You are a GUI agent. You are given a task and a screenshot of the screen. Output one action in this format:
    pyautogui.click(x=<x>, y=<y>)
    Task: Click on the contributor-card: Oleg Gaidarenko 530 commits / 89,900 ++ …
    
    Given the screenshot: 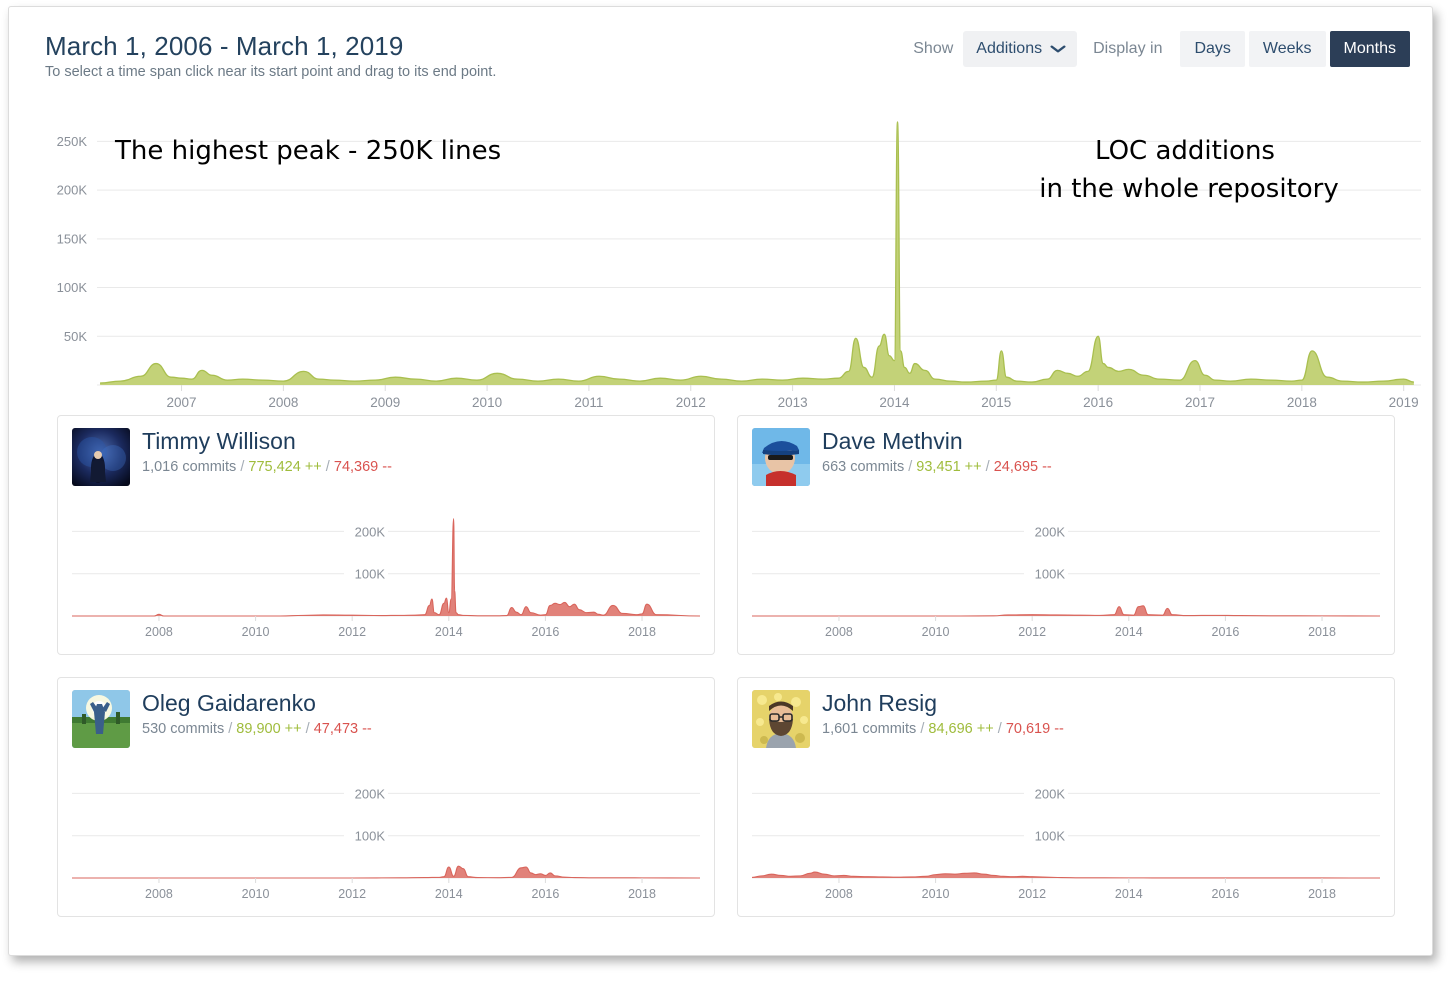 What is the action you would take?
    pyautogui.click(x=386, y=797)
    